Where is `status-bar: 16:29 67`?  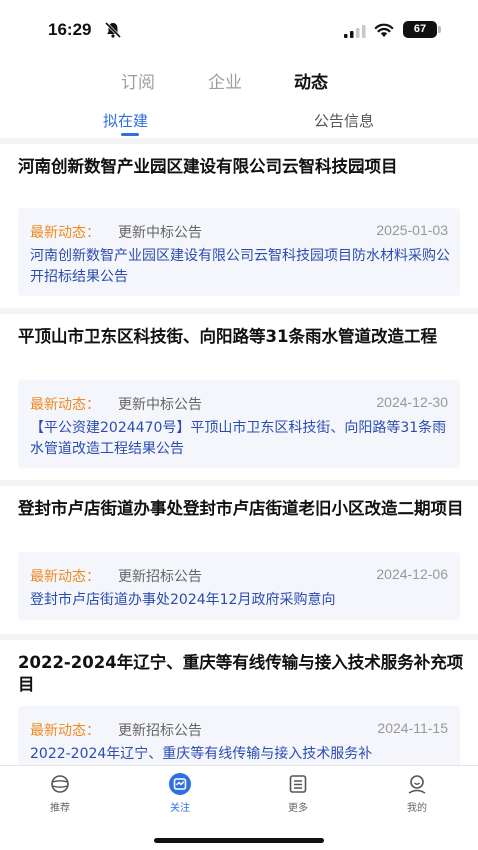
status-bar: 16:29 67 is located at coordinates (239, 29).